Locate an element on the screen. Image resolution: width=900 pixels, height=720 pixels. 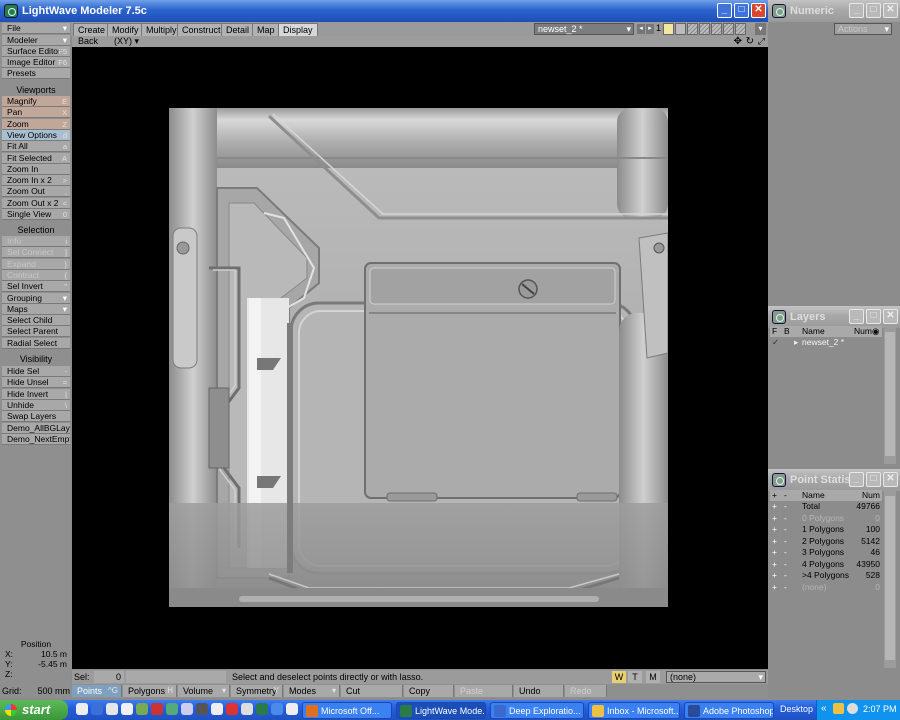
stats-row: + - 0 Polygons 0 is located at coordinates (826, 518).